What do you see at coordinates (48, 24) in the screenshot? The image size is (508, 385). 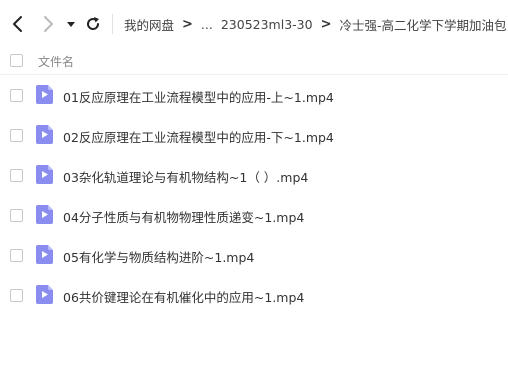 I see `arrow-right-icon` at bounding box center [48, 24].